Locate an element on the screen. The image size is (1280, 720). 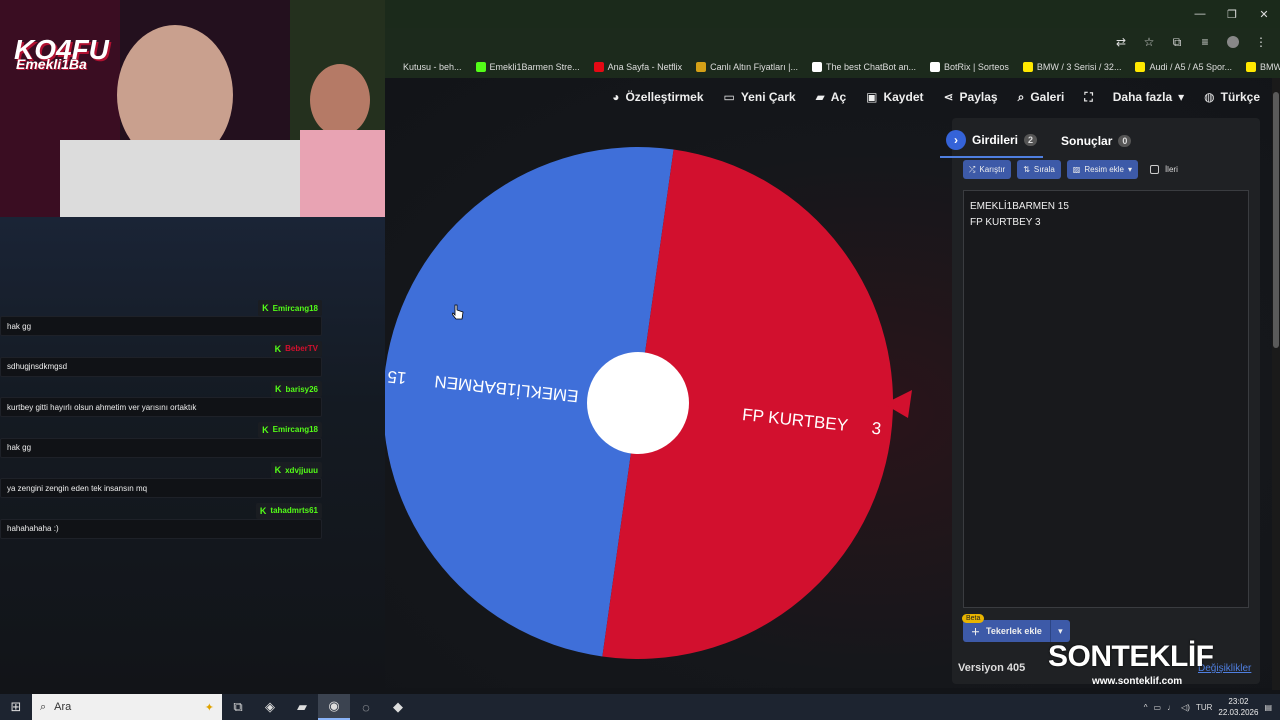
window-controls: — ❐ ✕ is located at coordinates (1232, 14).